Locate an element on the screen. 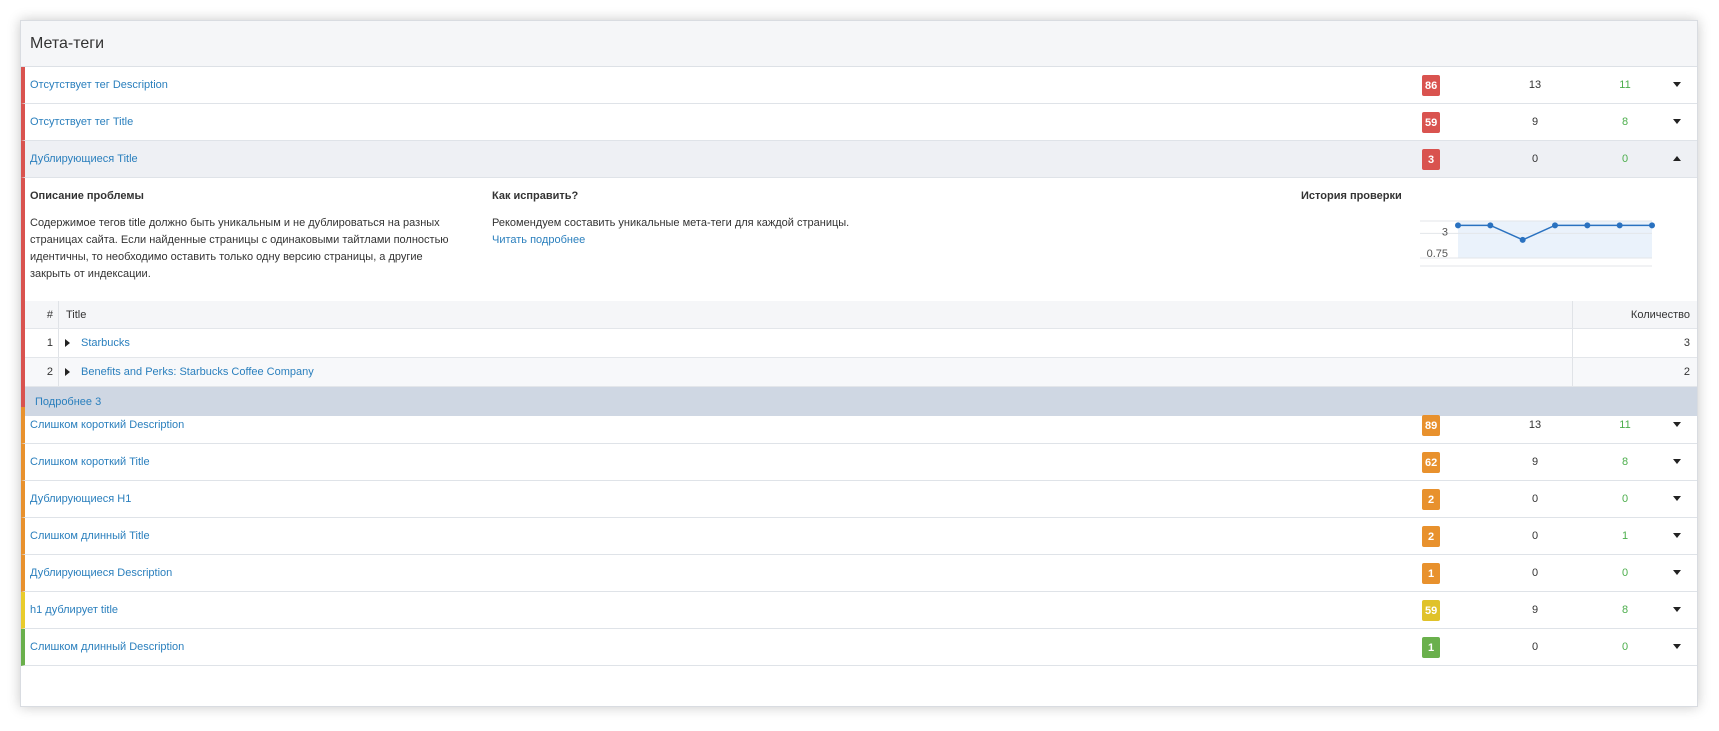  table-row: 1 Starbucks 3 is located at coordinates (861, 343).